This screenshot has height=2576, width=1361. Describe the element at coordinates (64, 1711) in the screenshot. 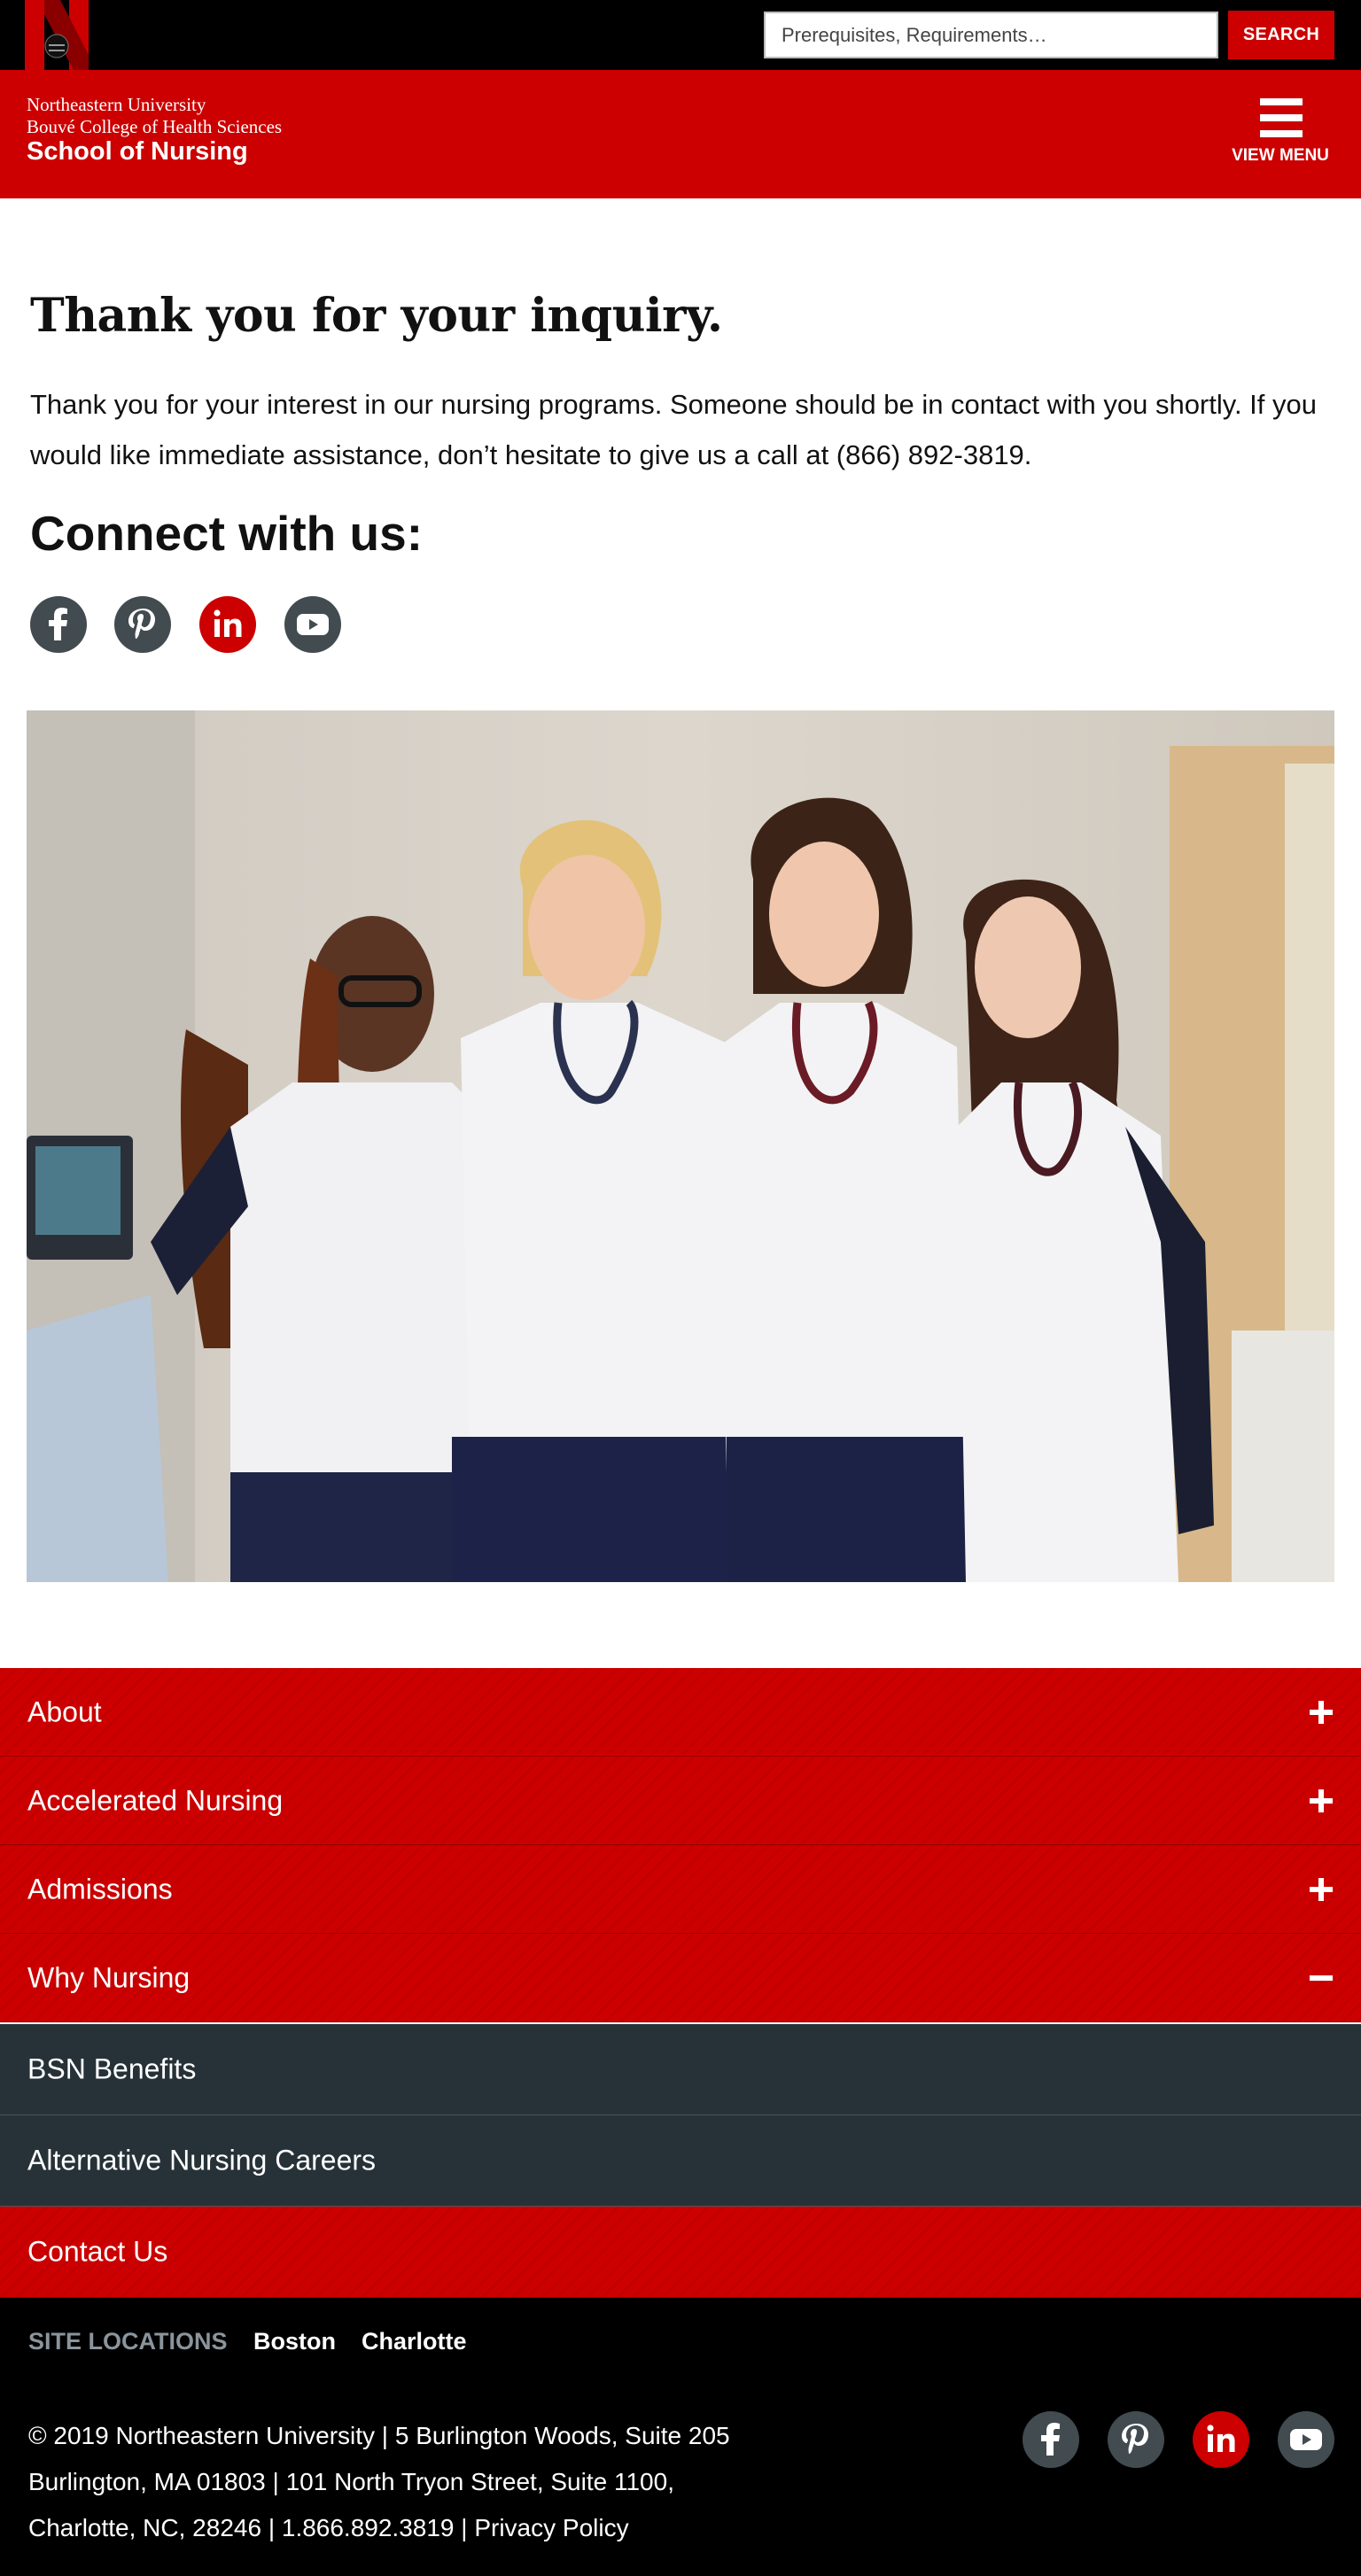

I see `nav-item-label: About` at that location.